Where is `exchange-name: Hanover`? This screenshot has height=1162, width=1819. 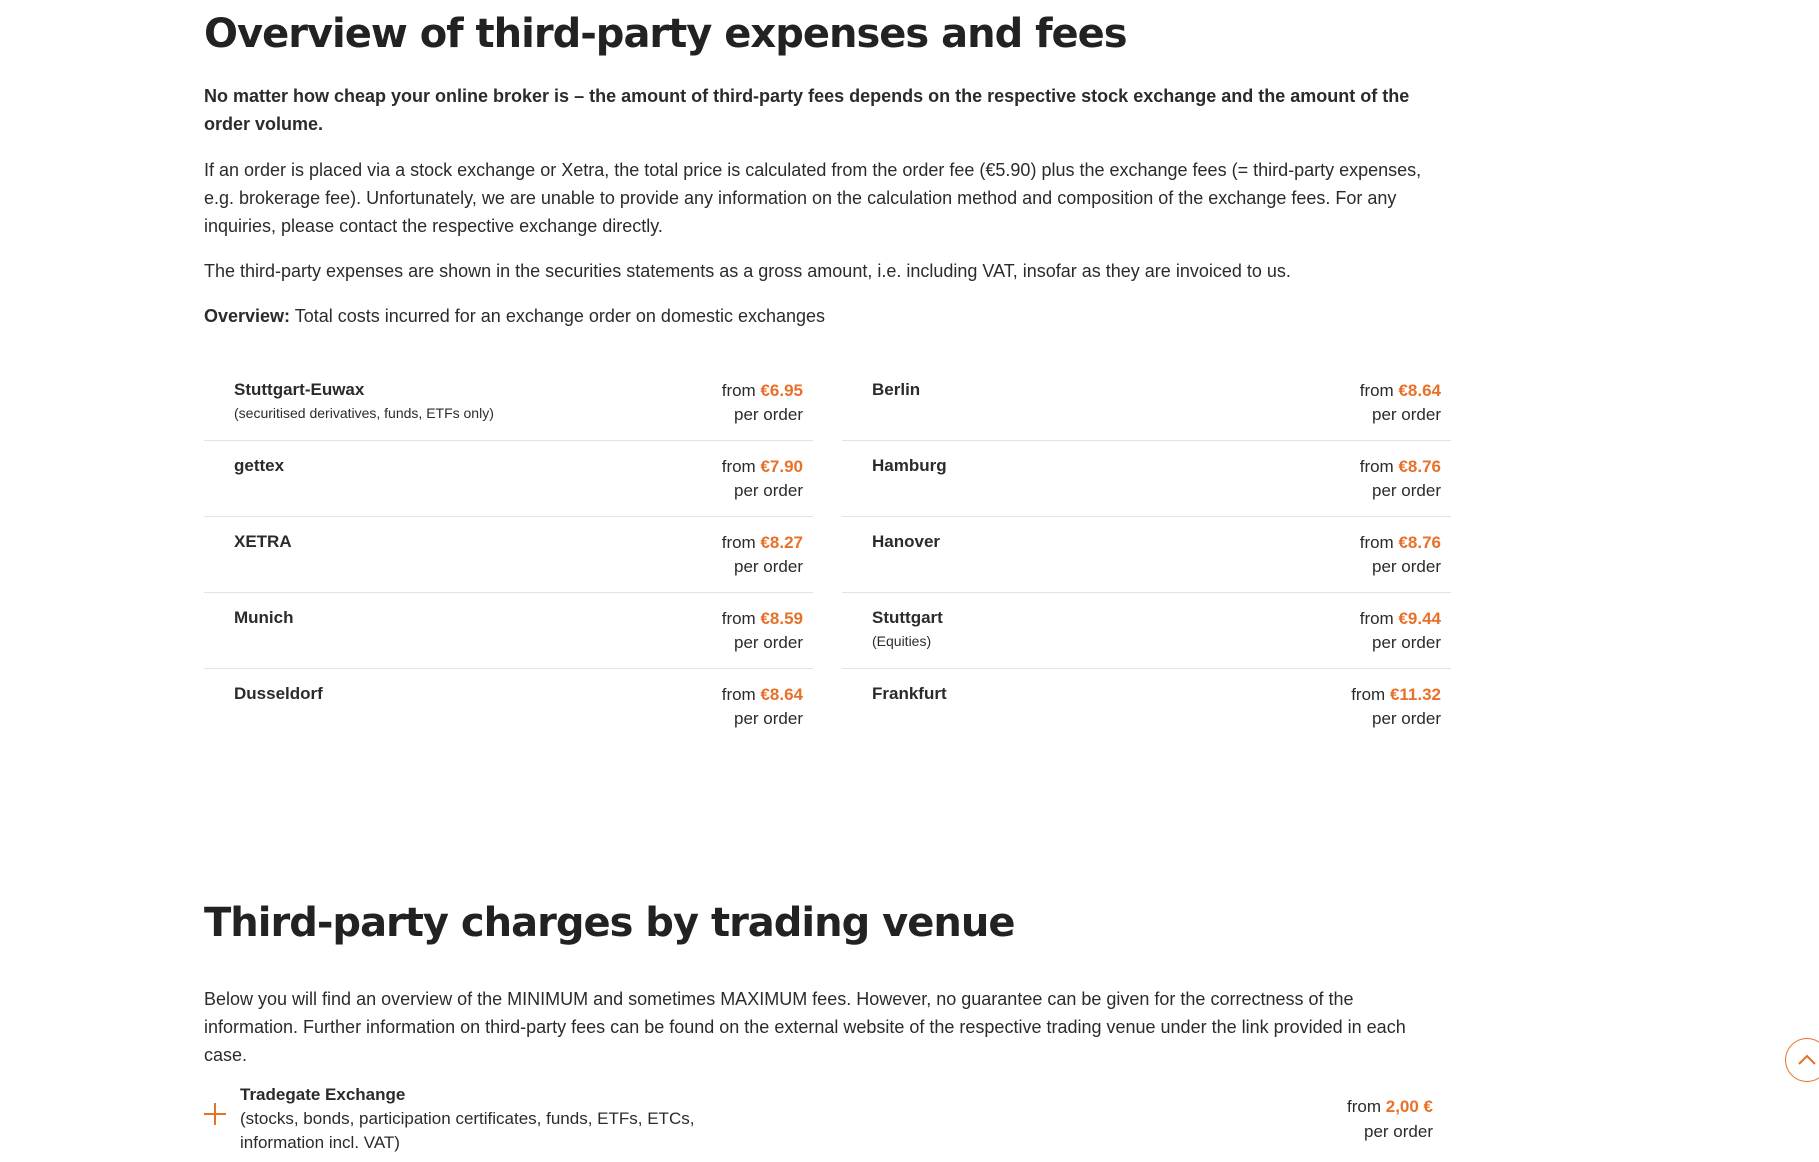
exchange-name: Hanover is located at coordinates (906, 541).